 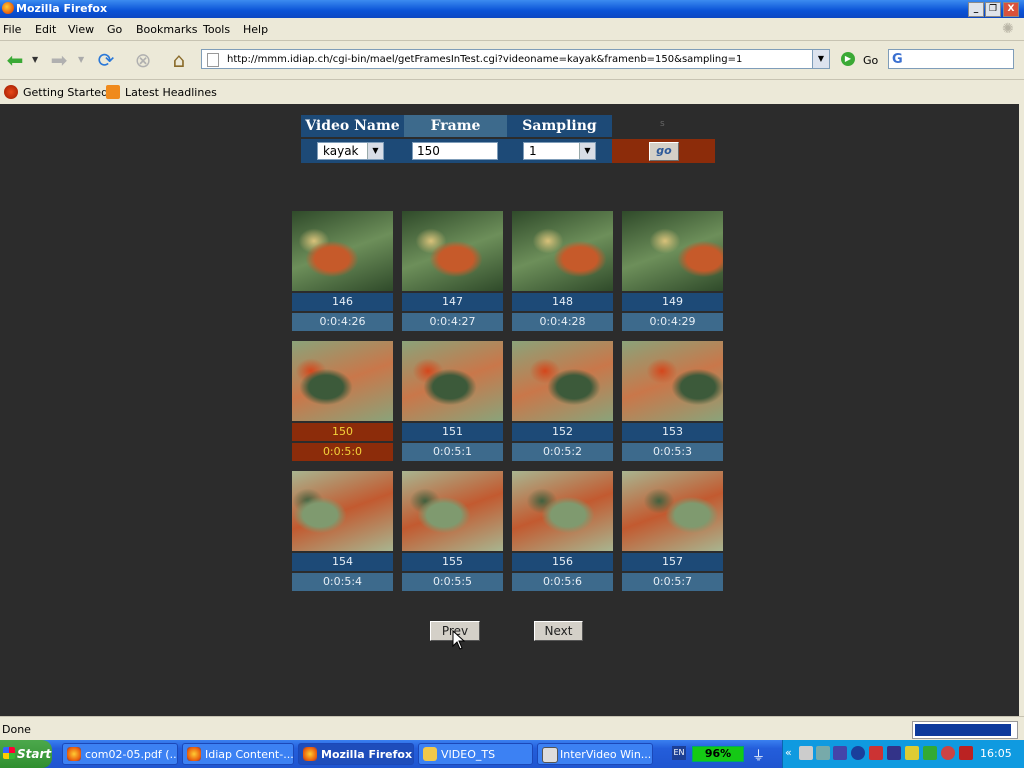 What do you see at coordinates (533, 151) in the screenshot?
I see `sampling-value: 1` at bounding box center [533, 151].